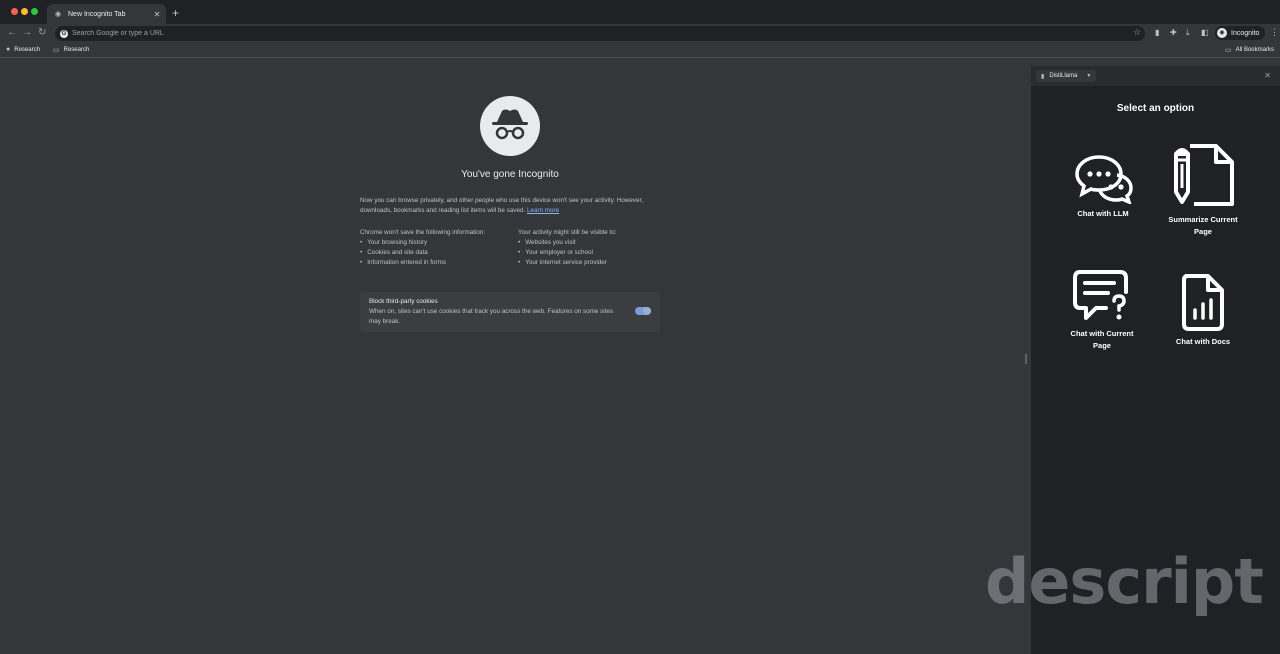 This screenshot has height=654, width=1280. Describe the element at coordinates (543, 210) in the screenshot. I see `learn-more-link: Learn more` at that location.